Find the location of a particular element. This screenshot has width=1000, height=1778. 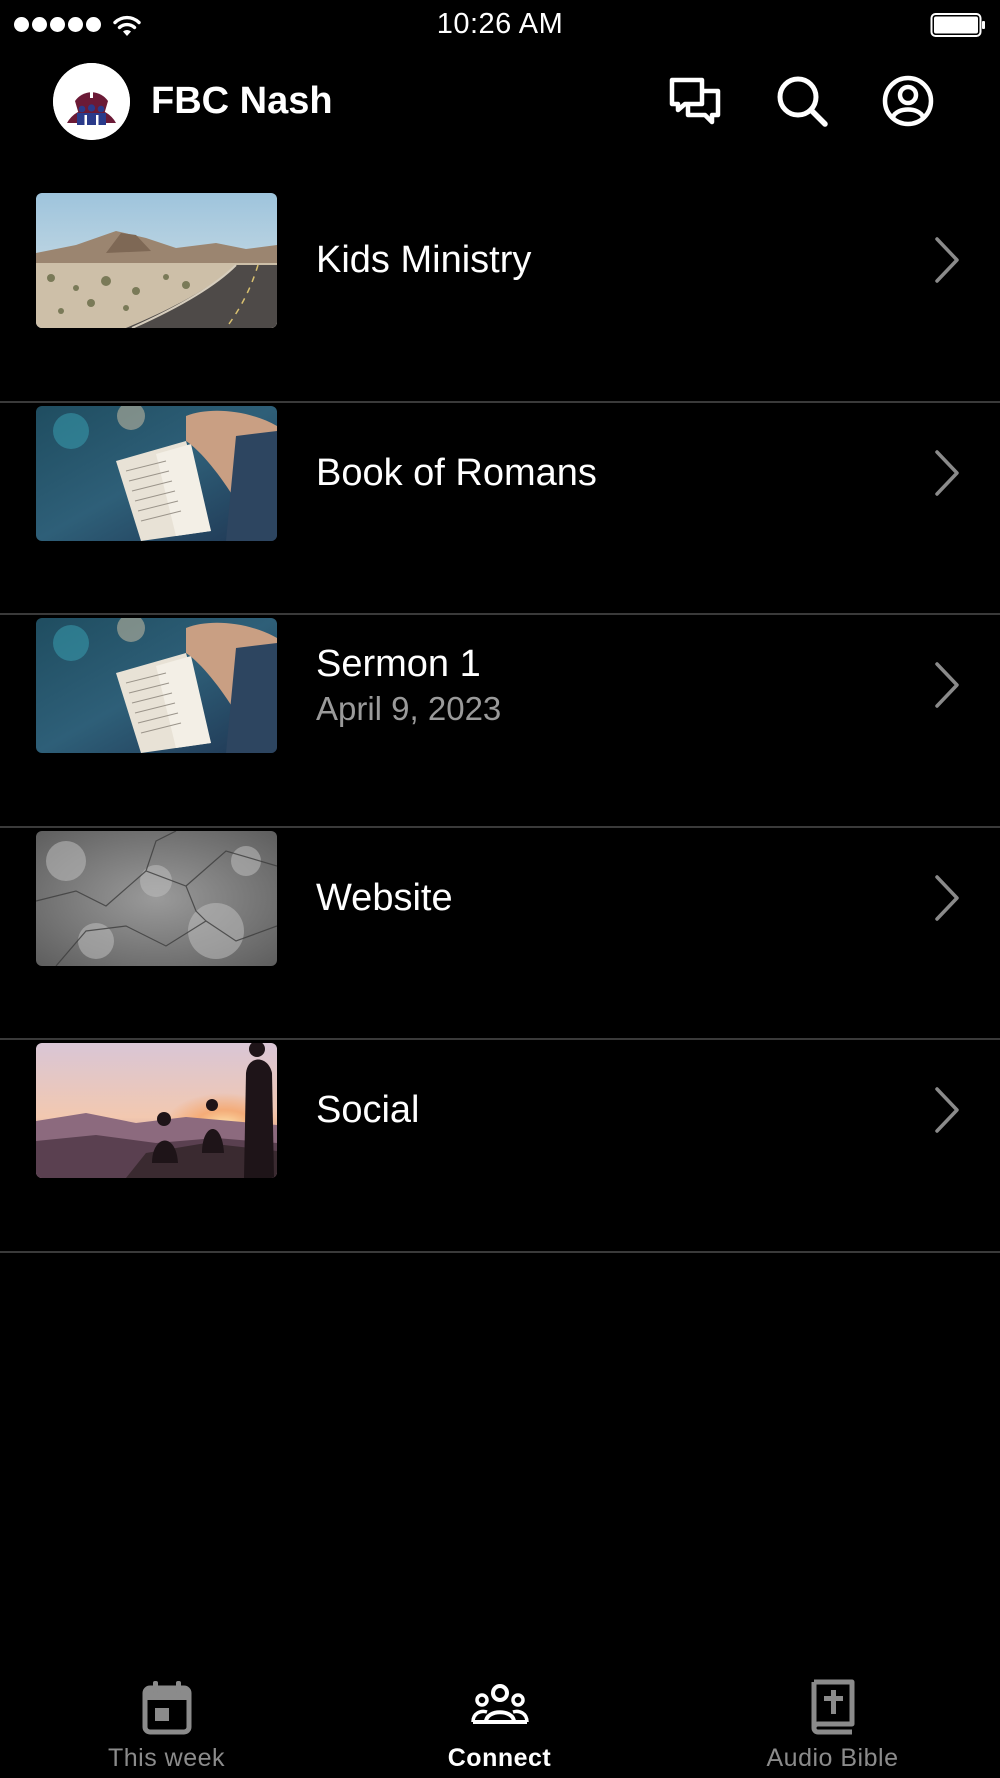

list-item-book-of-romans: Book of Romans is located at coordinates (500, 509).